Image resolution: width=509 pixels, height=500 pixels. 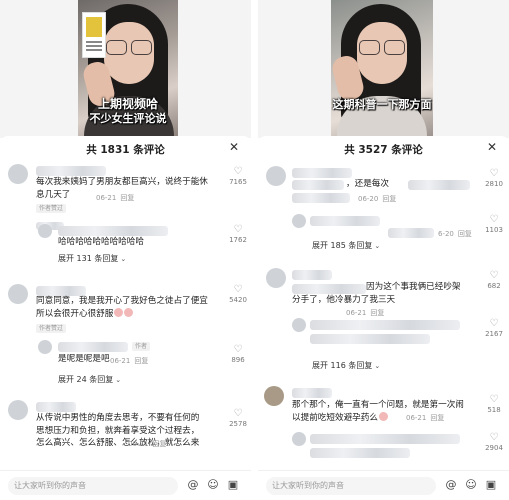 What do you see at coordinates (494, 334) in the screenshot?
I see `like-count: 2167` at bounding box center [494, 334].